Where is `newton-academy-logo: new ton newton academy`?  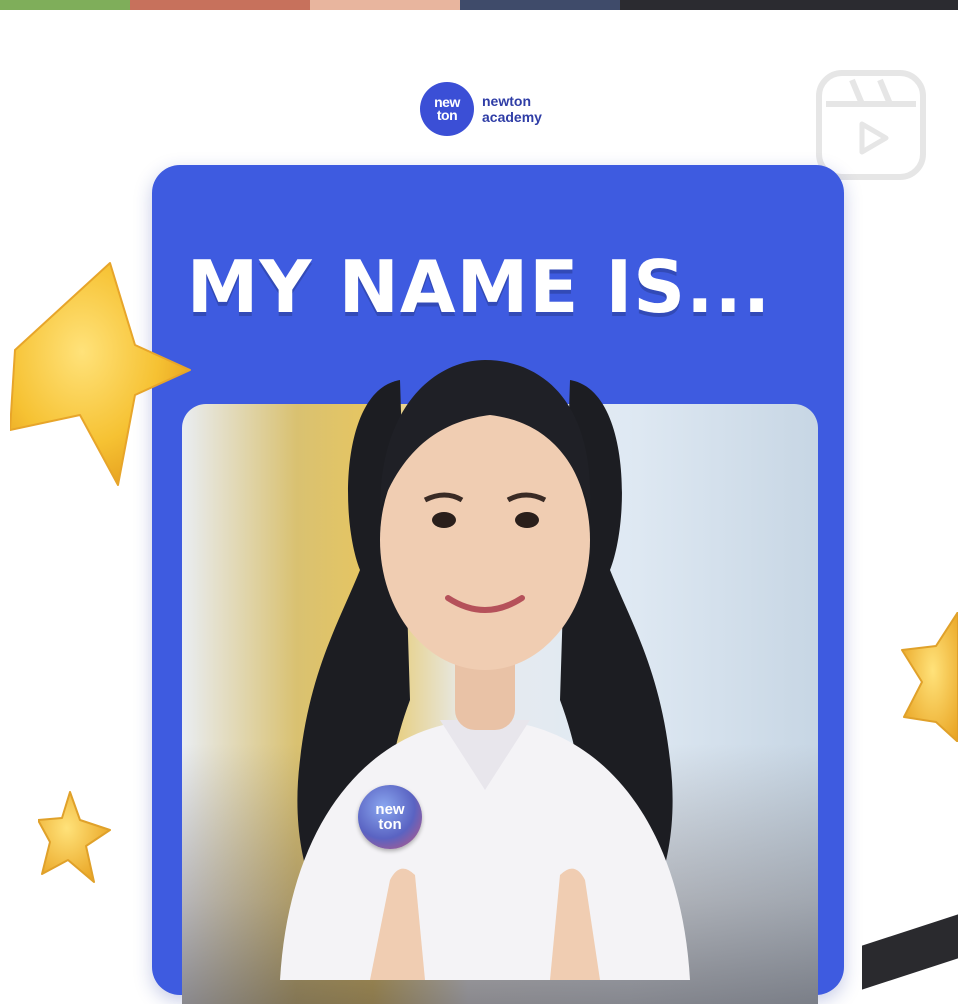 newton-academy-logo: new ton newton academy is located at coordinates (481, 109).